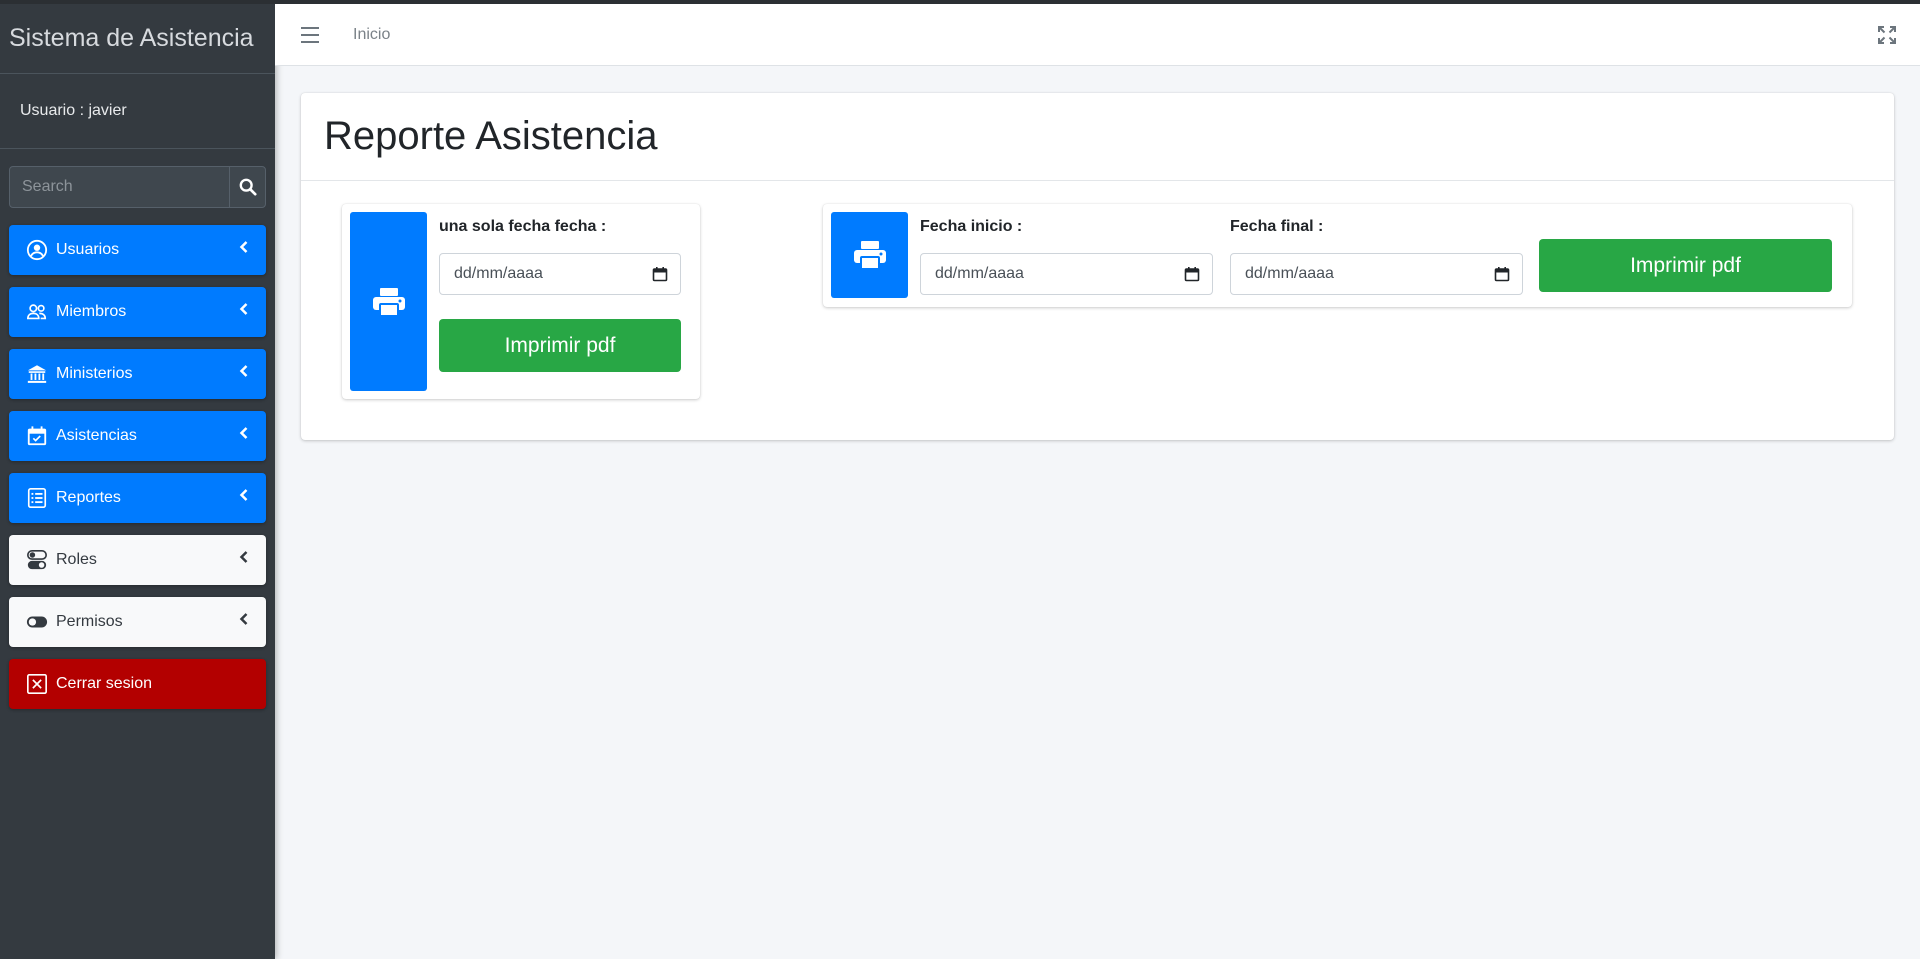 The image size is (1920, 959). I want to click on sidebar-item-label: Usuarios, so click(88, 249).